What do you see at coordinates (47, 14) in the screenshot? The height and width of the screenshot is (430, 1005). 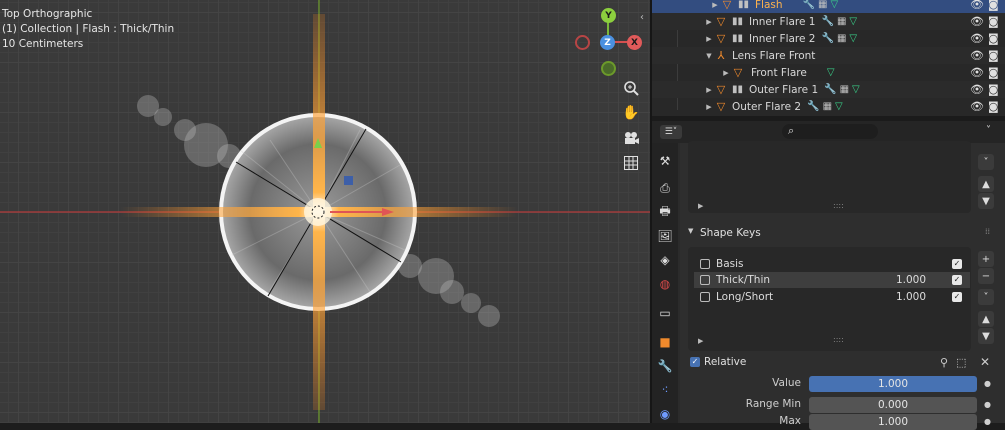 I see `view-name: Top Orthographic` at bounding box center [47, 14].